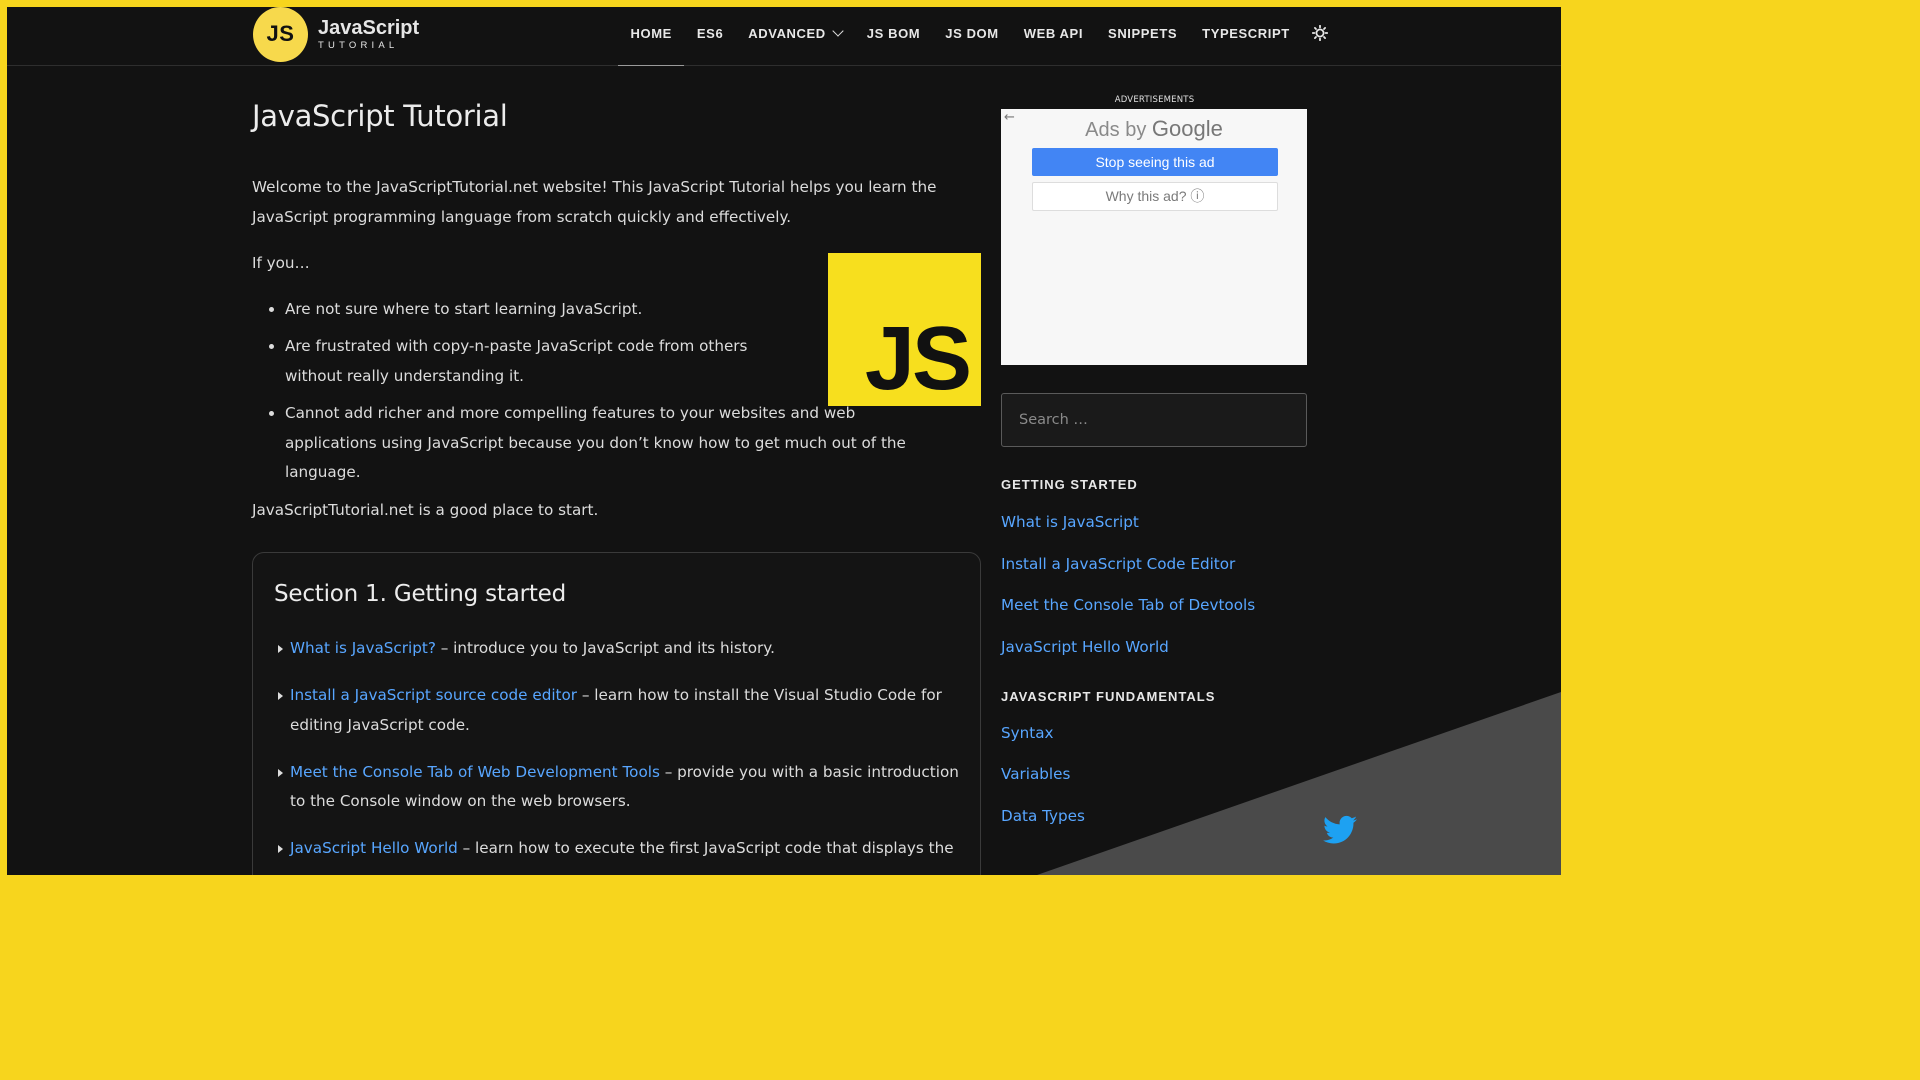 This screenshot has width=1920, height=1080. Describe the element at coordinates (1070, 522) in the screenshot. I see `sidebar-link: What is JavaScript` at that location.